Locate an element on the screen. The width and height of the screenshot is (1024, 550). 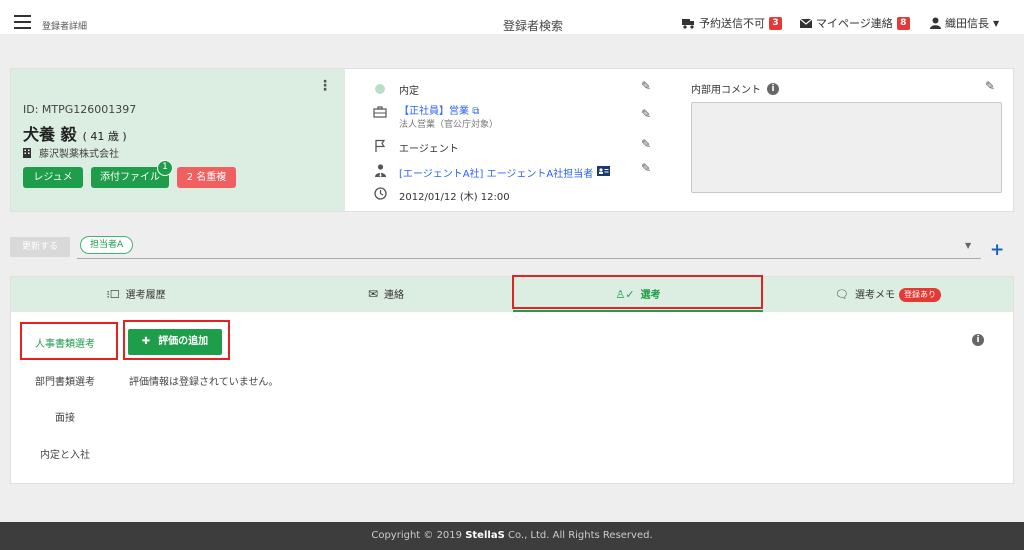
reservation-badge: 3 is located at coordinates (775, 23).